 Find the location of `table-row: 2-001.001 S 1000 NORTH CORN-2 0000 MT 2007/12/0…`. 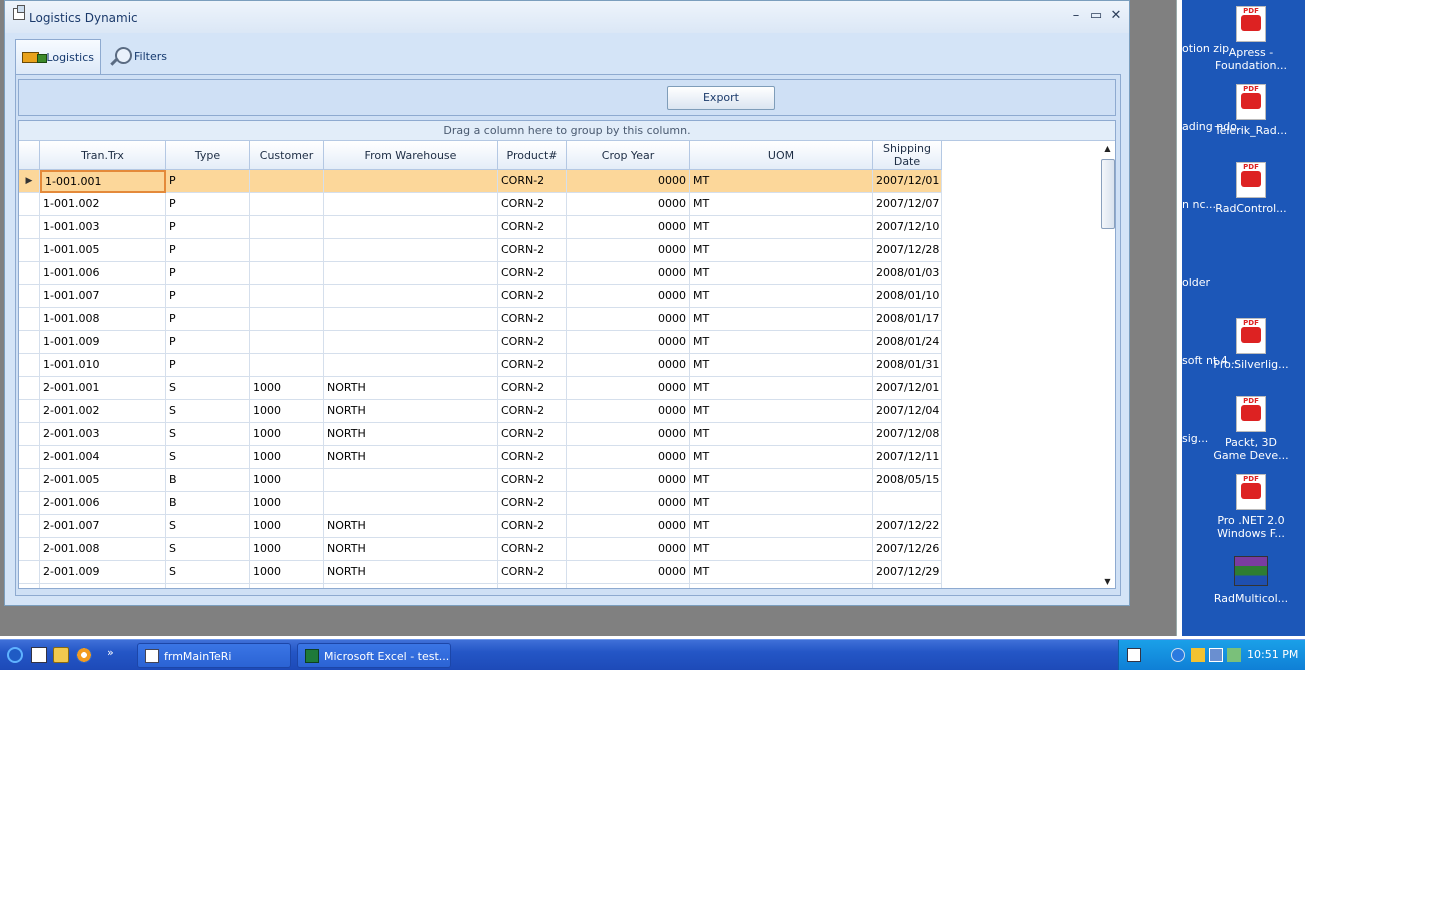

table-row: 2-001.001 S 1000 NORTH CORN-2 0000 MT 2007/12/0… is located at coordinates (480, 388).